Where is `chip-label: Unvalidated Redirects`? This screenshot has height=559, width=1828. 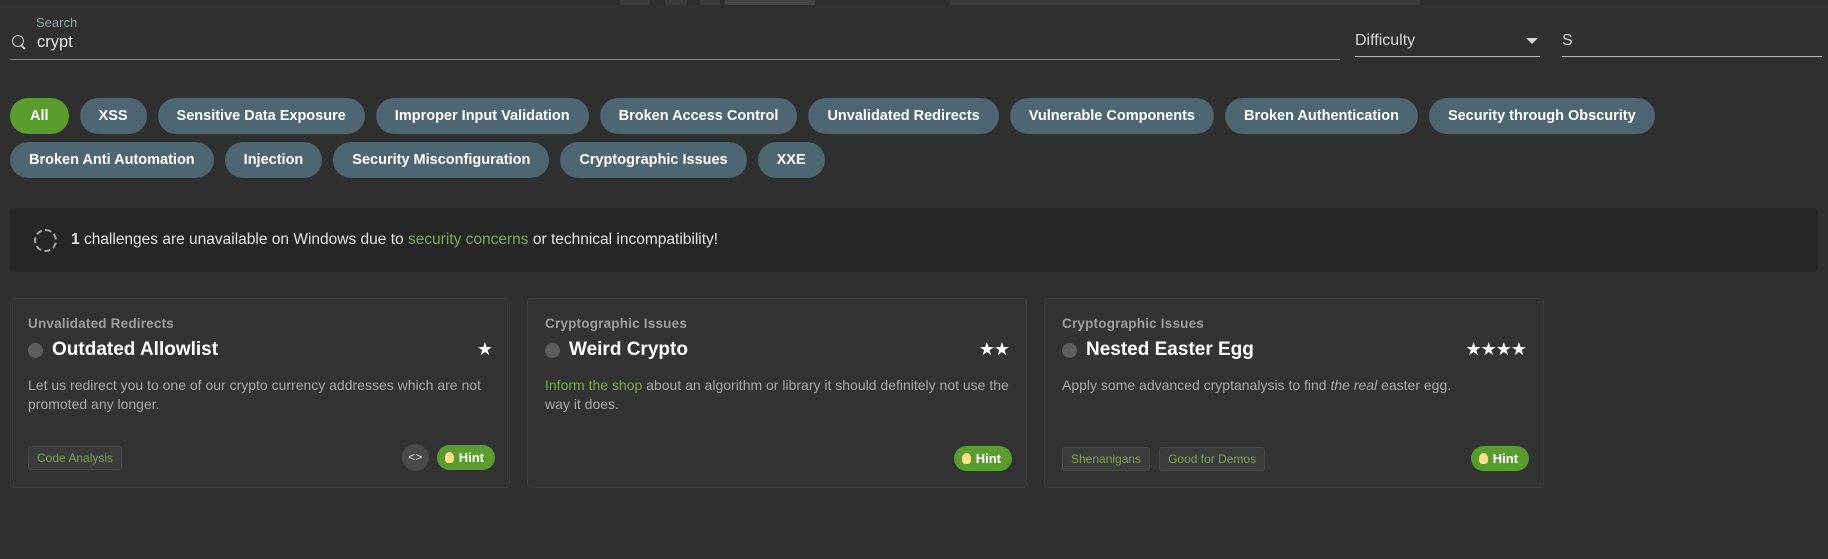
chip-label: Unvalidated Redirects is located at coordinates (903, 116).